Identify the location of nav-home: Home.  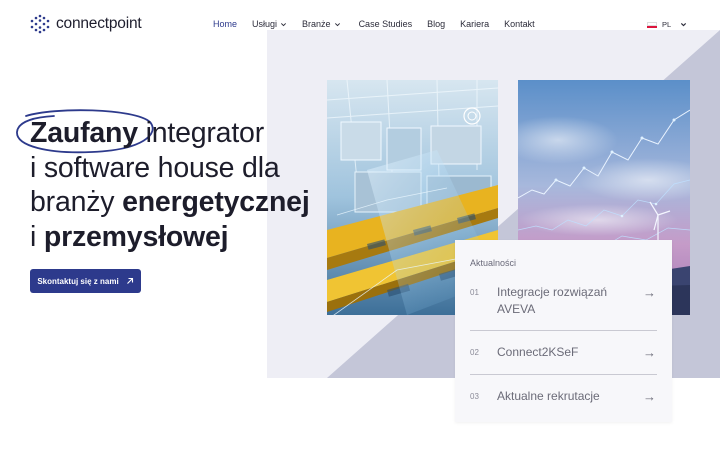
(225, 24).